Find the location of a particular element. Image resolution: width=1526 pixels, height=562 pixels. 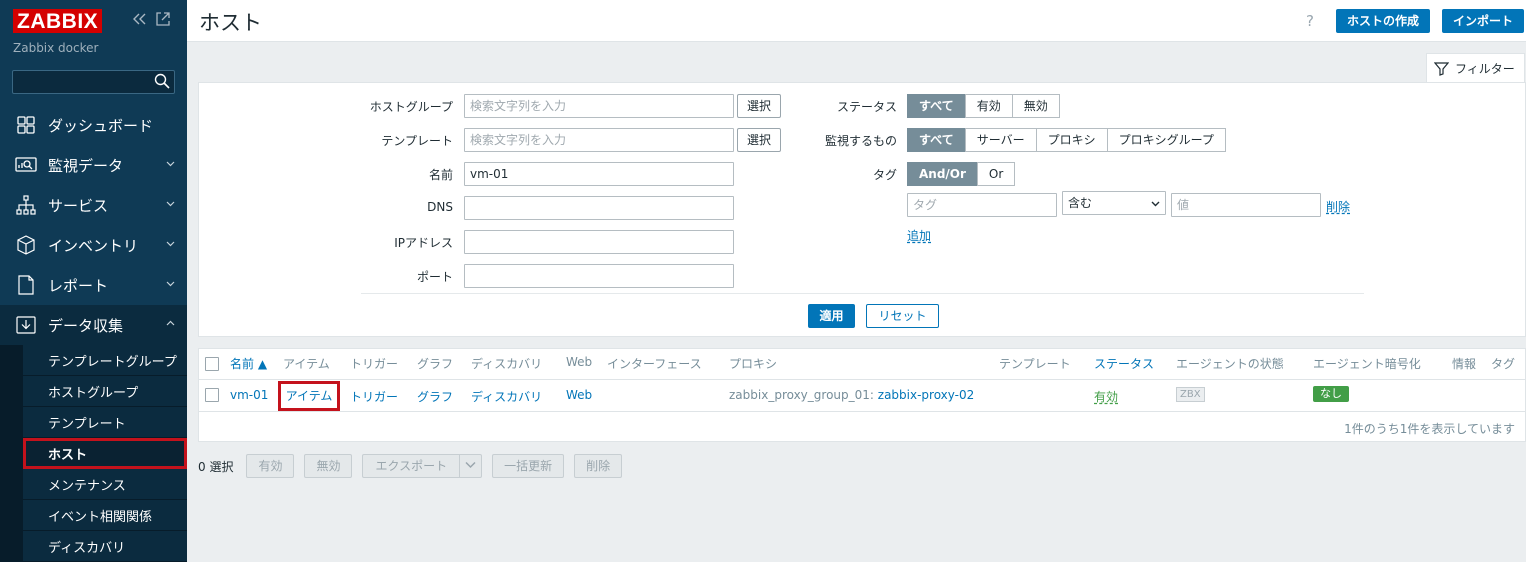

reports-icon is located at coordinates (26, 285).